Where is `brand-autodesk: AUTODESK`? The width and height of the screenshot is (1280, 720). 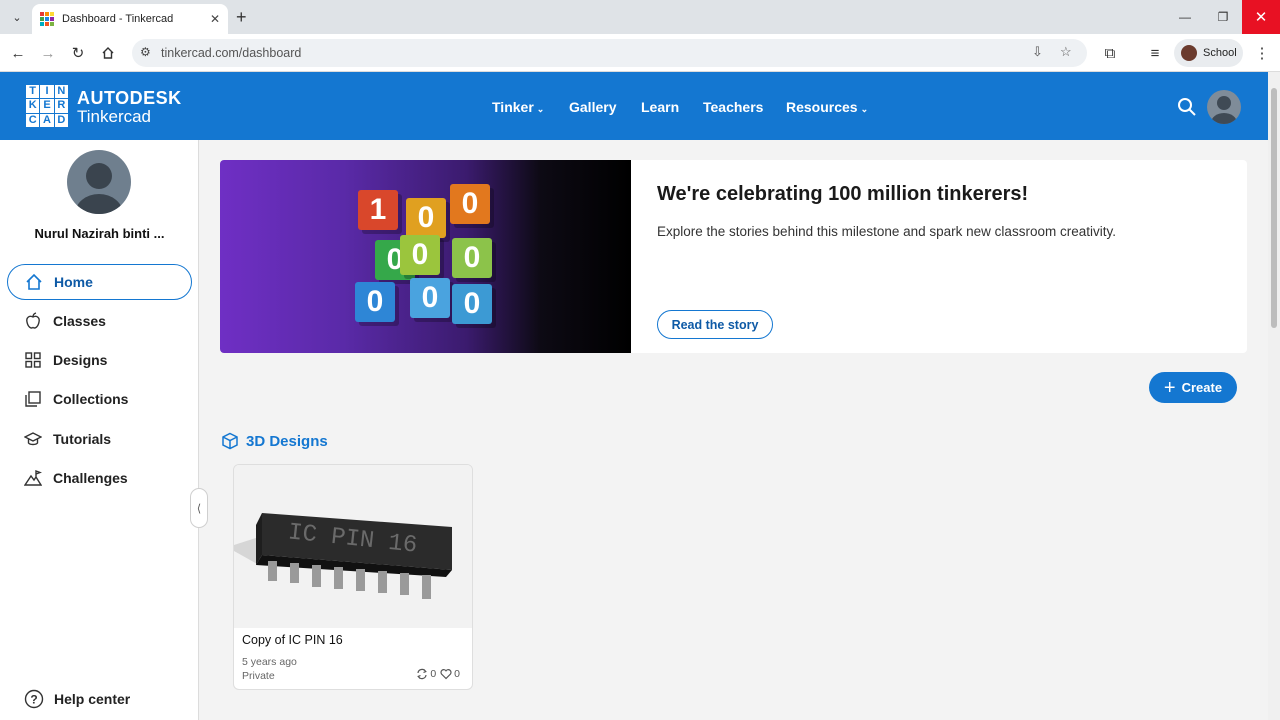 brand-autodesk: AUTODESK is located at coordinates (129, 98).